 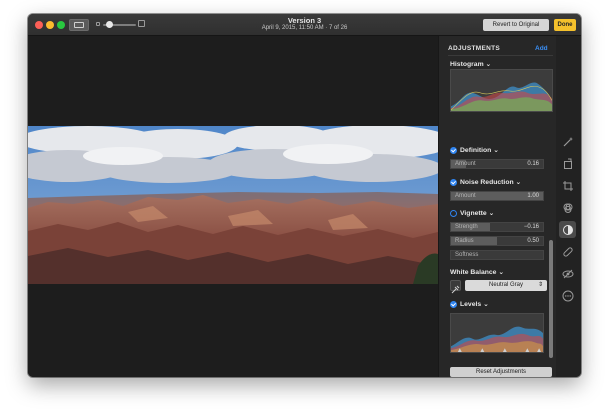 What do you see at coordinates (497, 241) in the screenshot?
I see `vignette-radius-slider: Radius 0.50` at bounding box center [497, 241].